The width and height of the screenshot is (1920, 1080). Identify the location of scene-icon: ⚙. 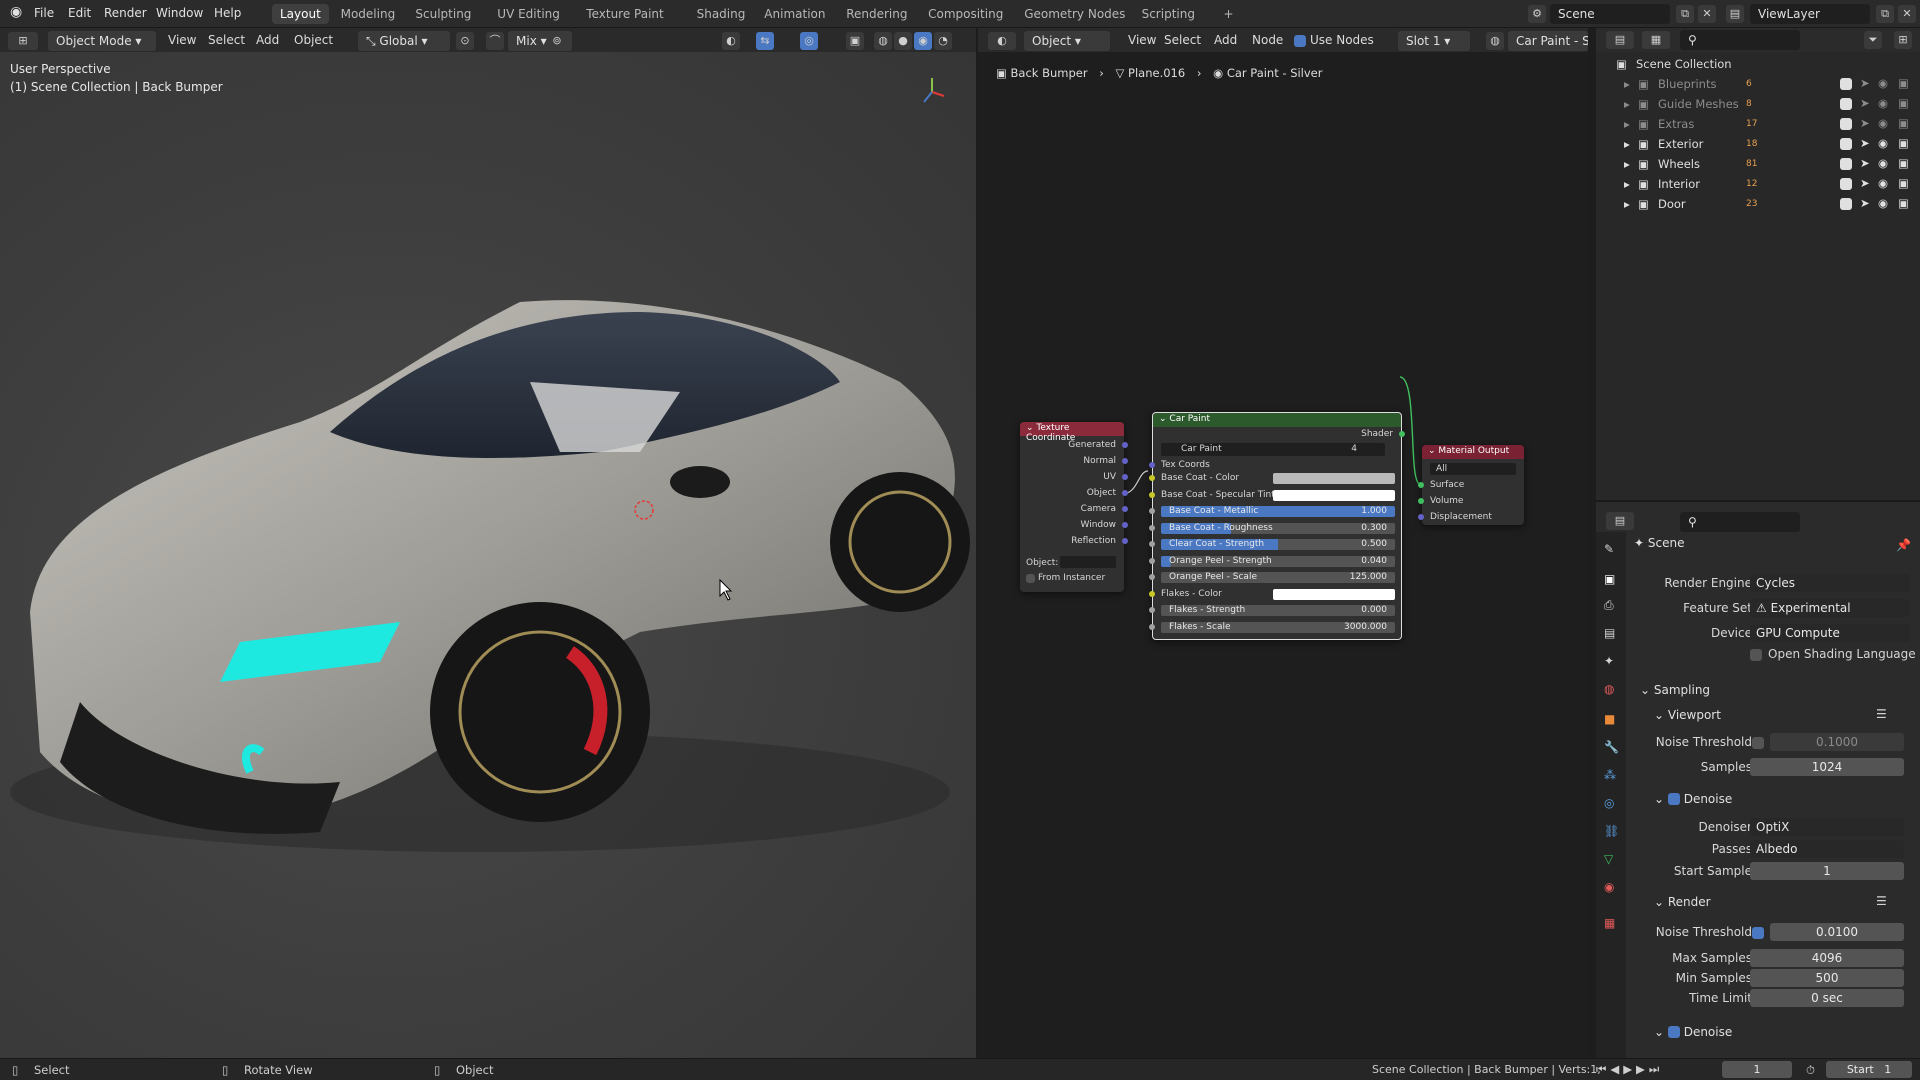
(1537, 14).